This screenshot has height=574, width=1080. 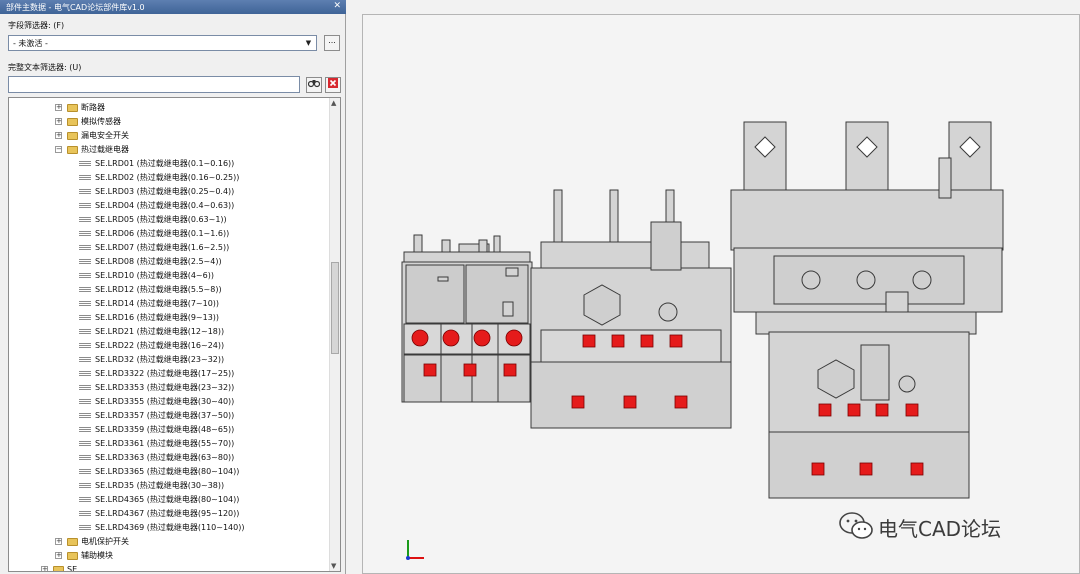 What do you see at coordinates (165, 429) in the screenshot?
I see `tree-label: SE.LRD3359 (热过载继电器(48~65))` at bounding box center [165, 429].